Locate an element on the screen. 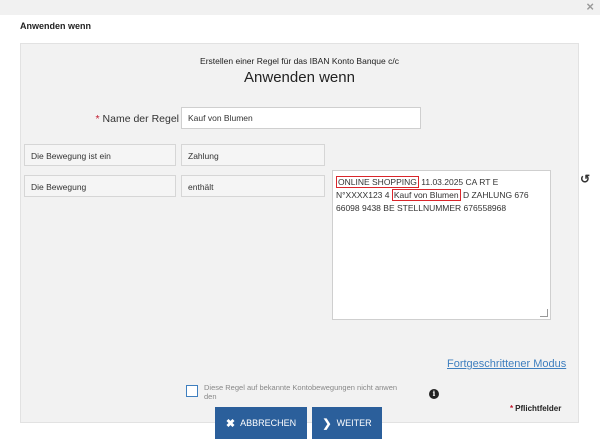 The image size is (600, 439). close-icon: × is located at coordinates (590, 7).